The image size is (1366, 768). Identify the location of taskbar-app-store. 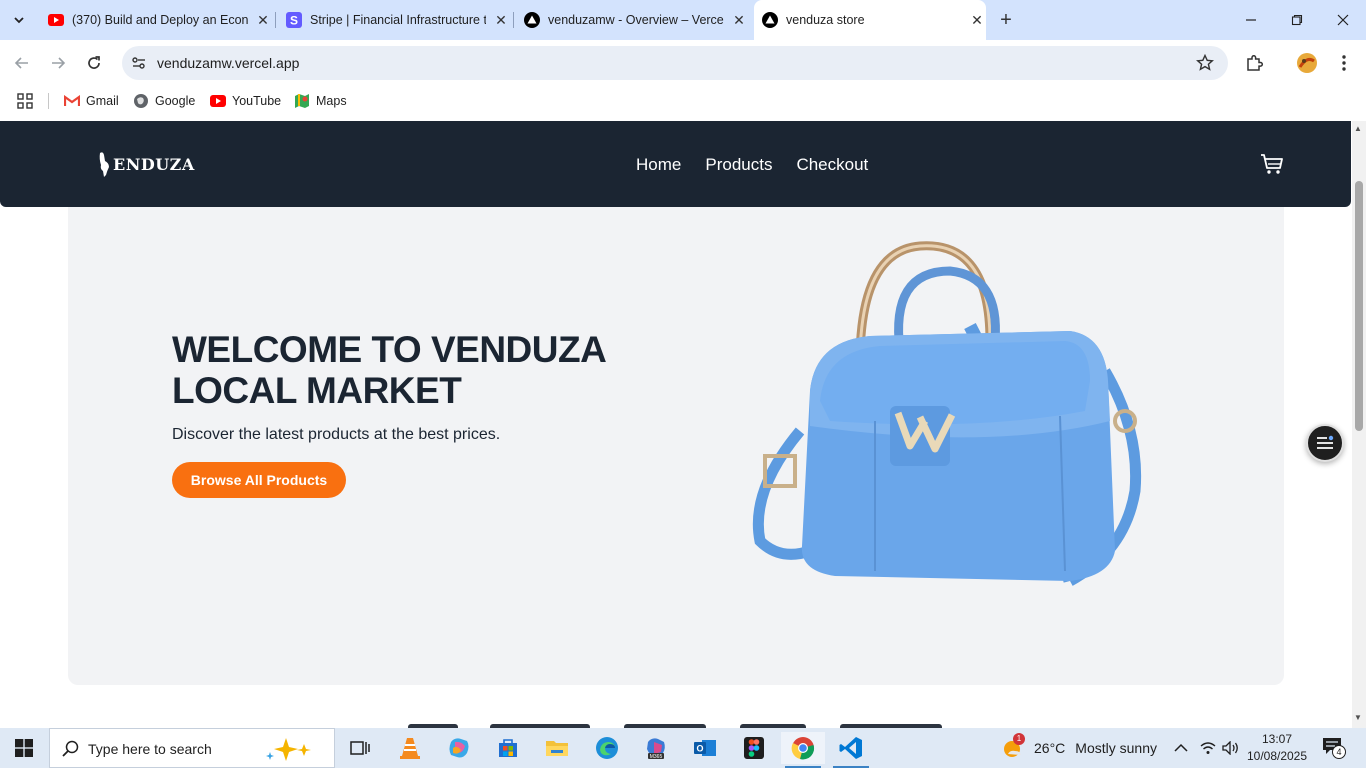
(508, 748).